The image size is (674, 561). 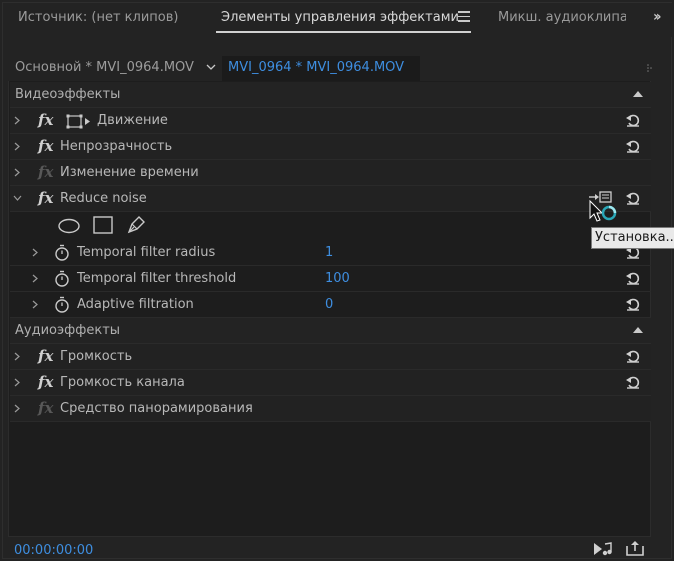 What do you see at coordinates (330, 357) in the screenshot?
I see `effect-row-volume: fx Громкость` at bounding box center [330, 357].